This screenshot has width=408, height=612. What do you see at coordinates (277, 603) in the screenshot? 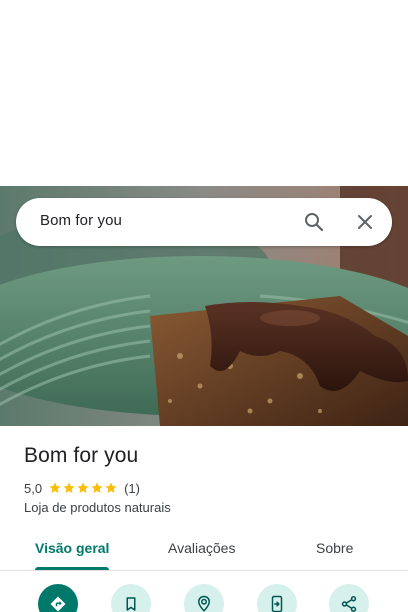
I see `send-to-phone-icon` at bounding box center [277, 603].